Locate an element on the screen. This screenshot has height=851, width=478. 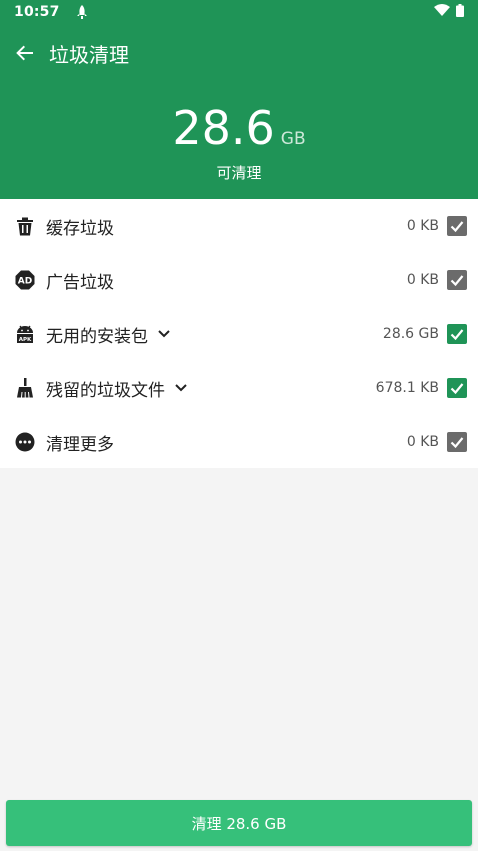
status-time: 10:57 is located at coordinates (37, 12).